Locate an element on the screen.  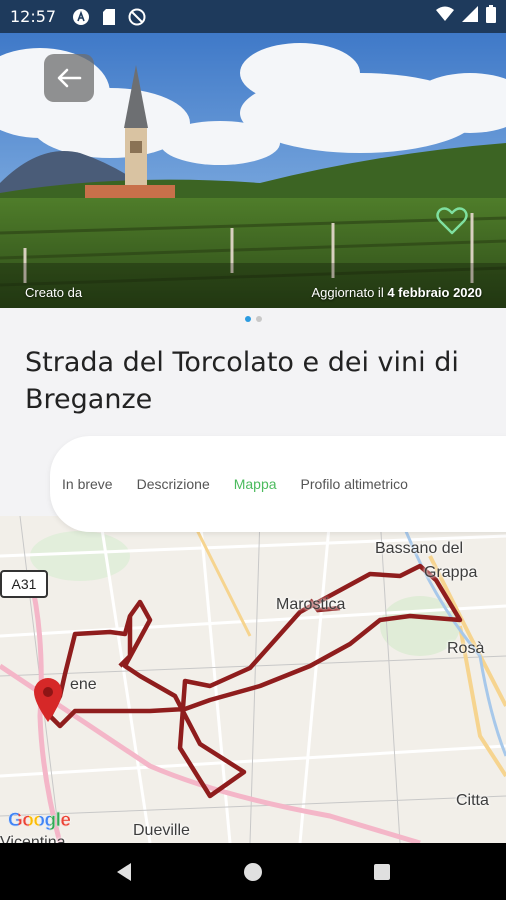
map-place-thiene: ene is located at coordinates (83, 684).